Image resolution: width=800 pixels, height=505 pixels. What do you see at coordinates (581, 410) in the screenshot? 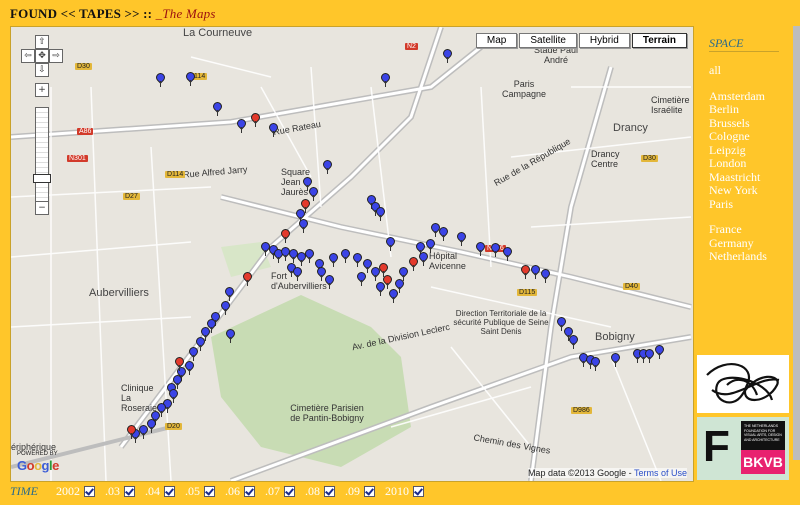
I see `road-sign: D986` at bounding box center [581, 410].